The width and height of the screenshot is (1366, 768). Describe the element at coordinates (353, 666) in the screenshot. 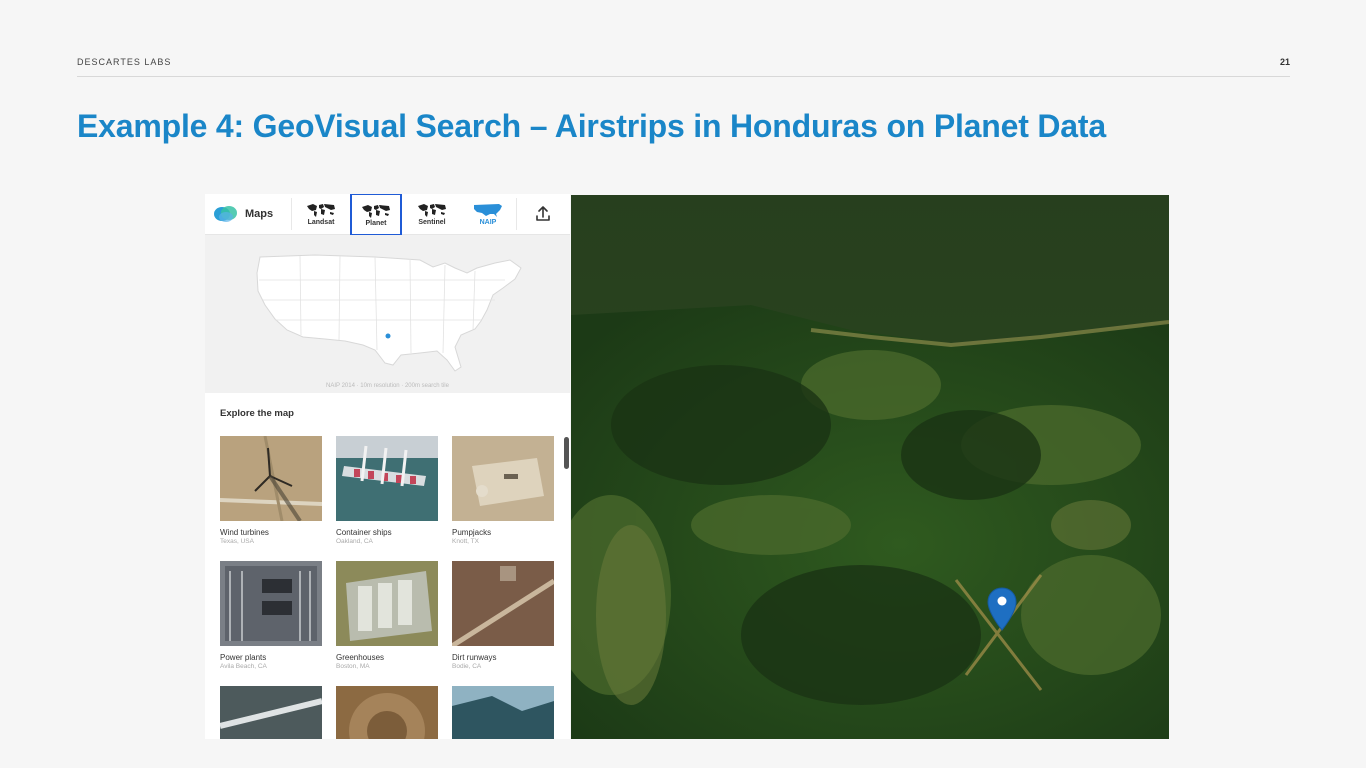

I see `example-location: Boston, MA` at that location.